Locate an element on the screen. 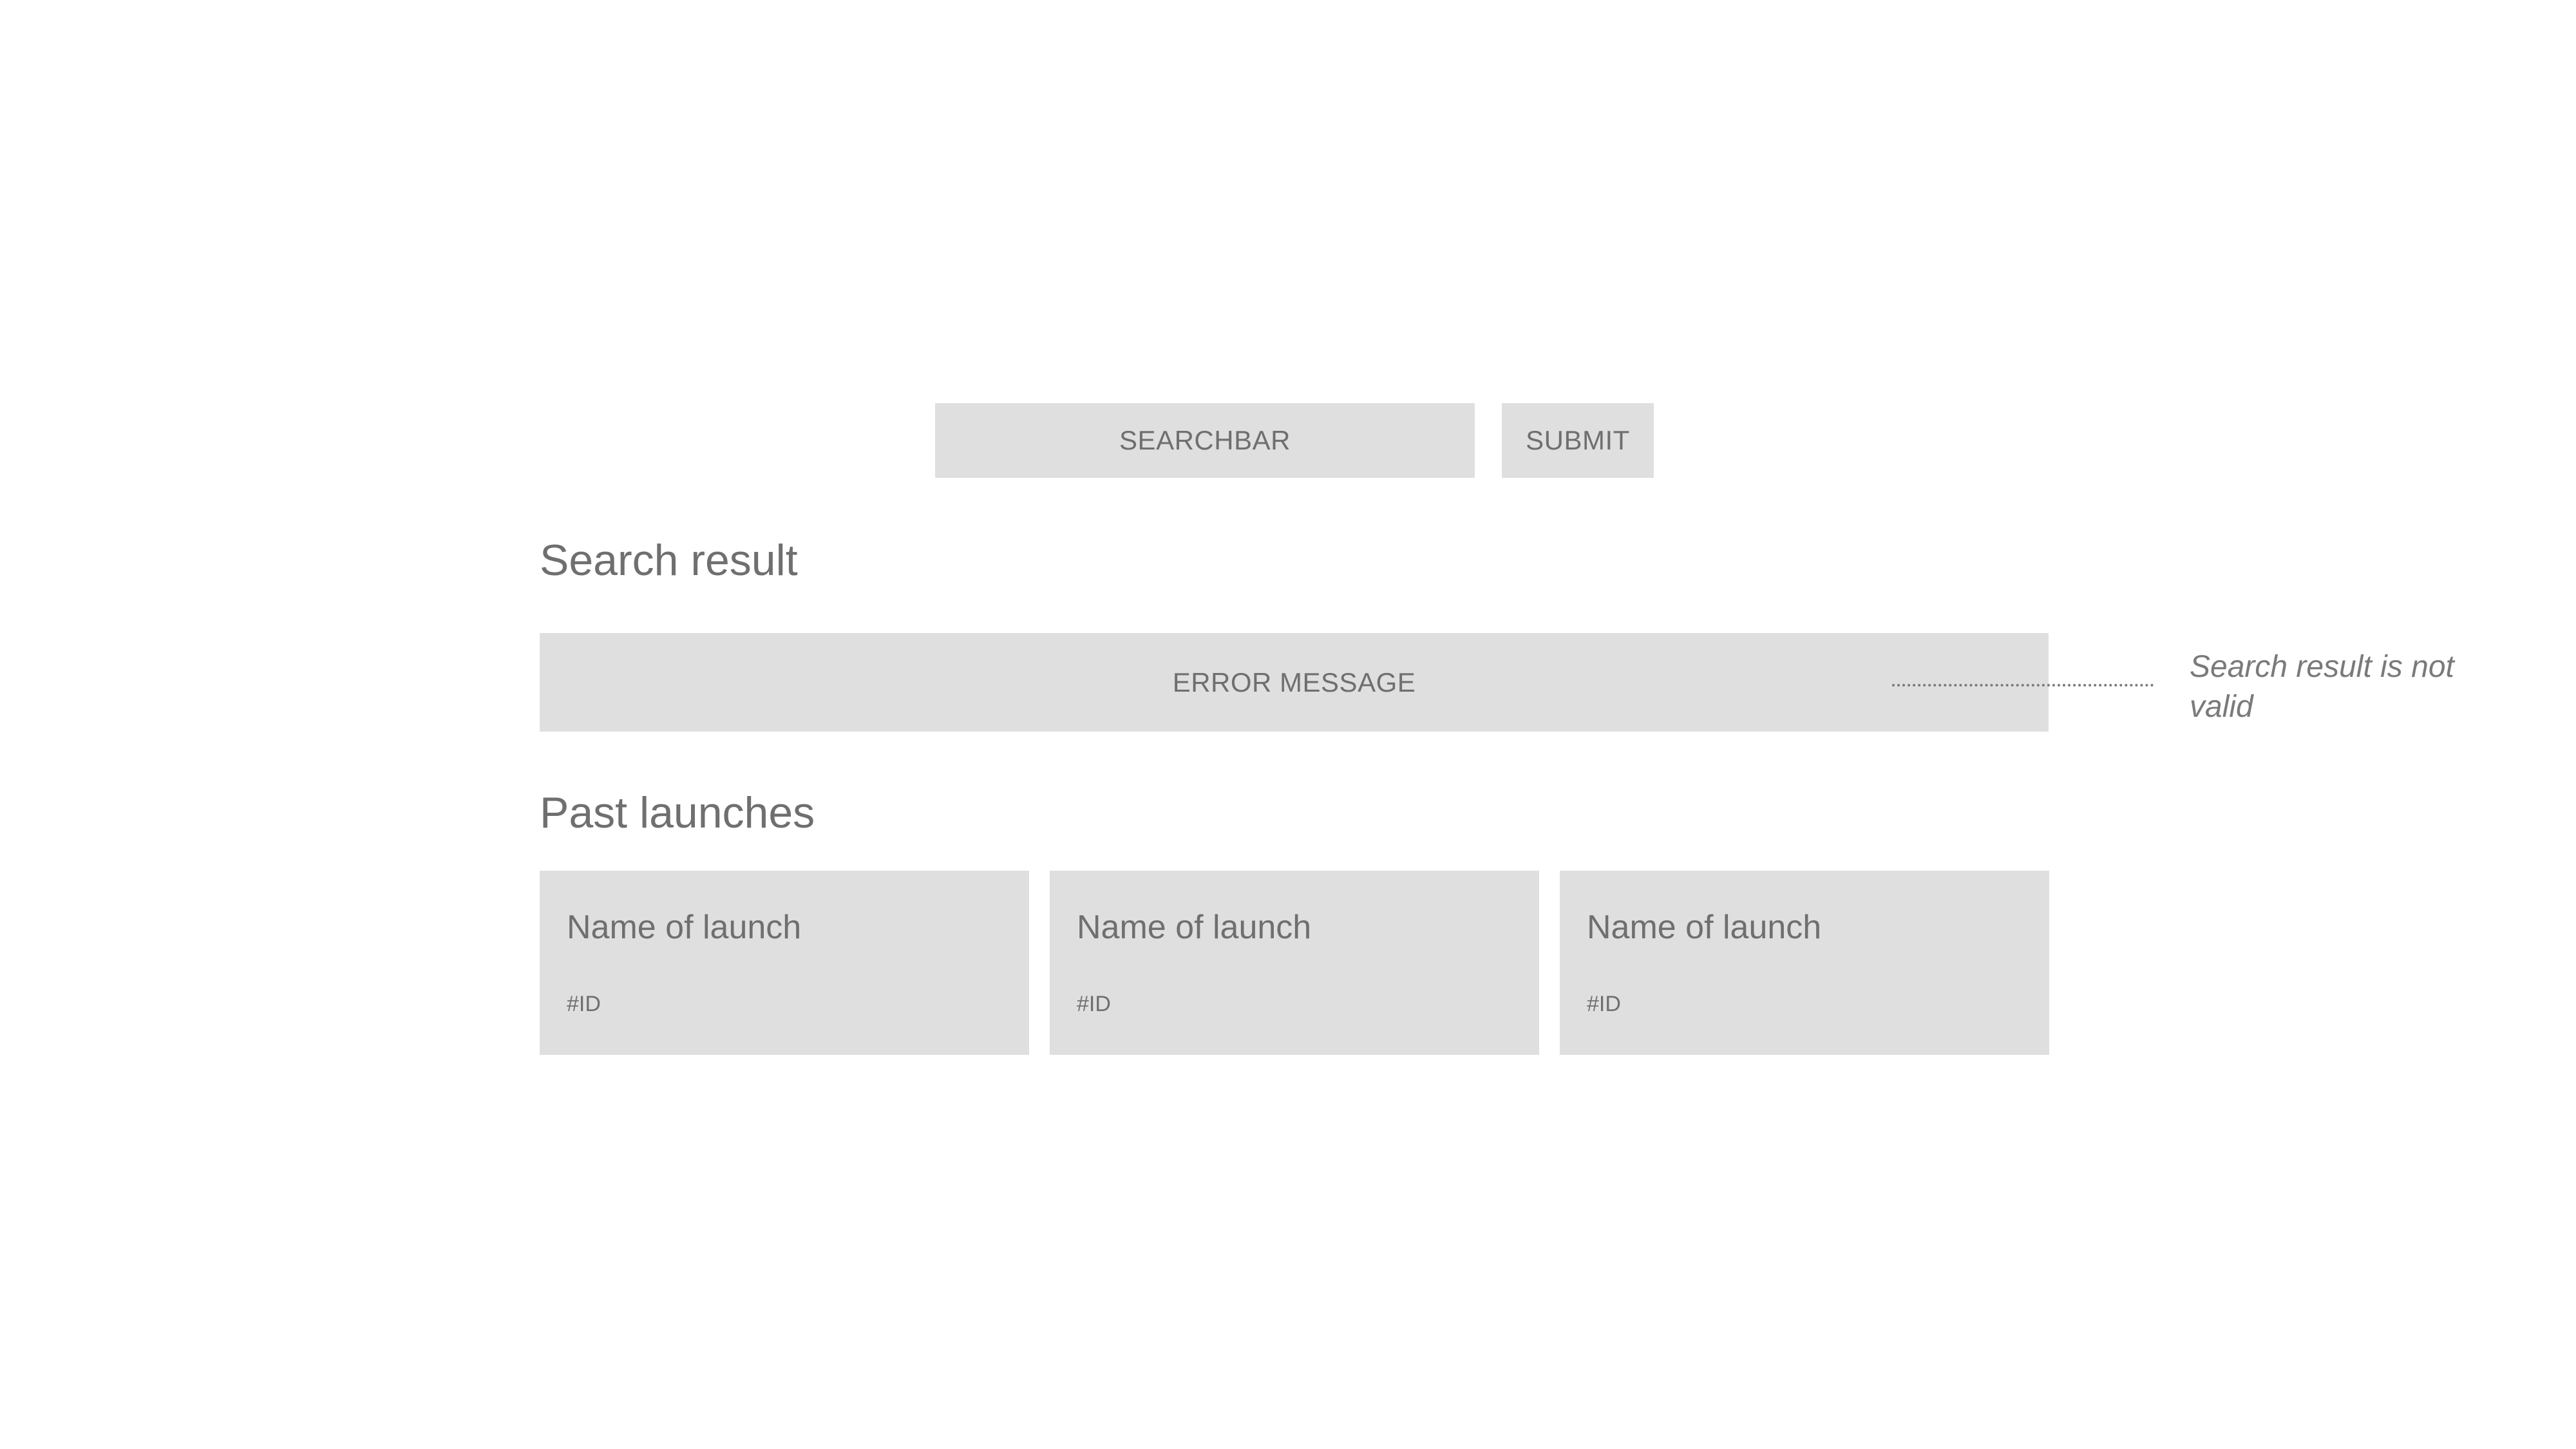 The width and height of the screenshot is (2576, 1449). annotation-note: Search result is not valid is located at coordinates (2322, 687).